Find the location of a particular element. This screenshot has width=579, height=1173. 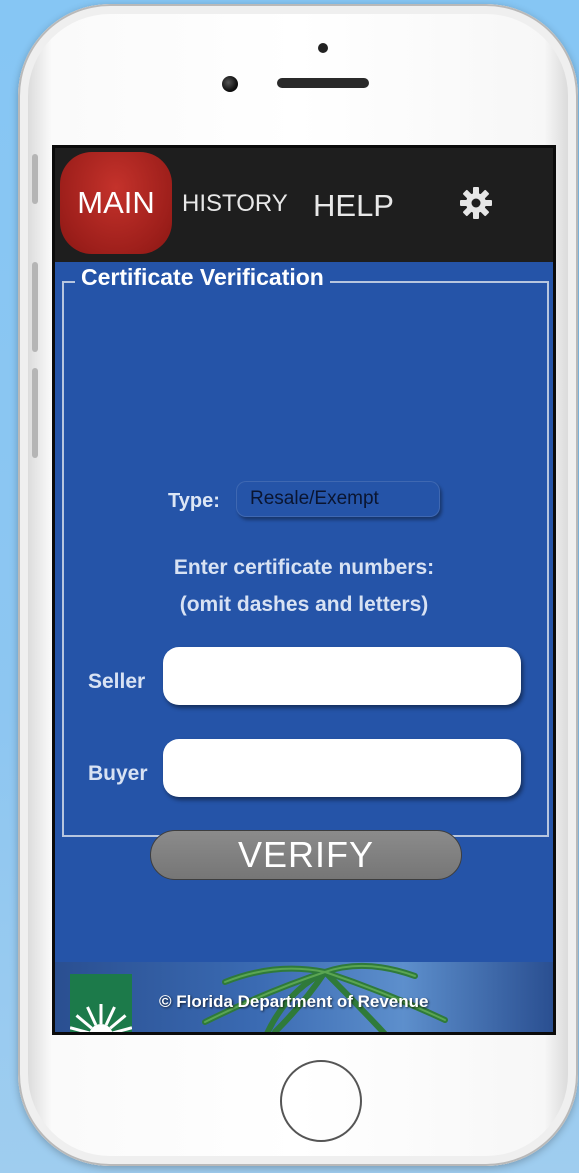

proximity-sensor is located at coordinates (323, 48).